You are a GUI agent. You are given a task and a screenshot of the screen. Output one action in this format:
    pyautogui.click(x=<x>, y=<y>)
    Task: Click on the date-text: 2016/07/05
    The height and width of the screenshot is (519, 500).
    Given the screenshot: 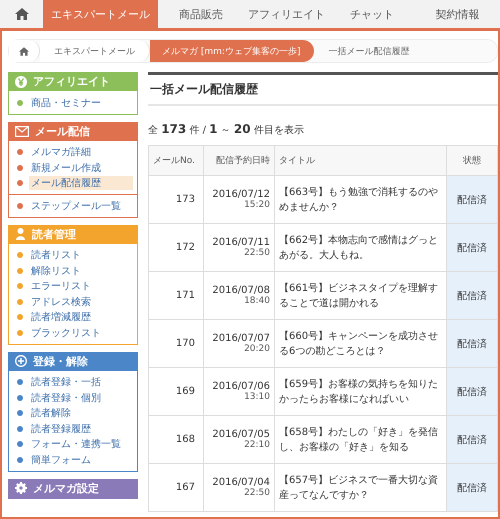 What is the action you would take?
    pyautogui.click(x=240, y=434)
    